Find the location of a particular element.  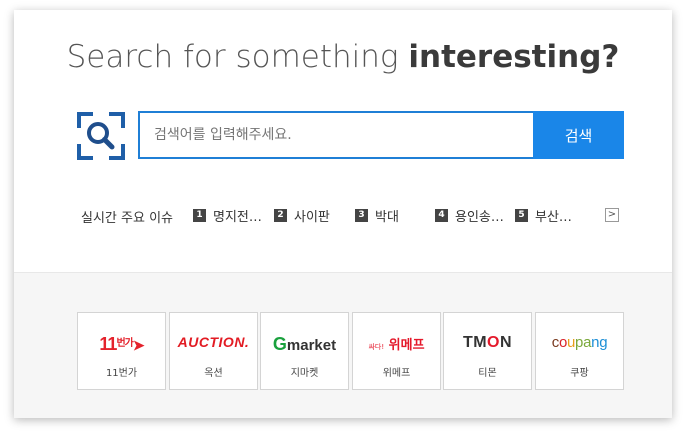

shop-coupang: coupang 쿠팡 is located at coordinates (579, 351).